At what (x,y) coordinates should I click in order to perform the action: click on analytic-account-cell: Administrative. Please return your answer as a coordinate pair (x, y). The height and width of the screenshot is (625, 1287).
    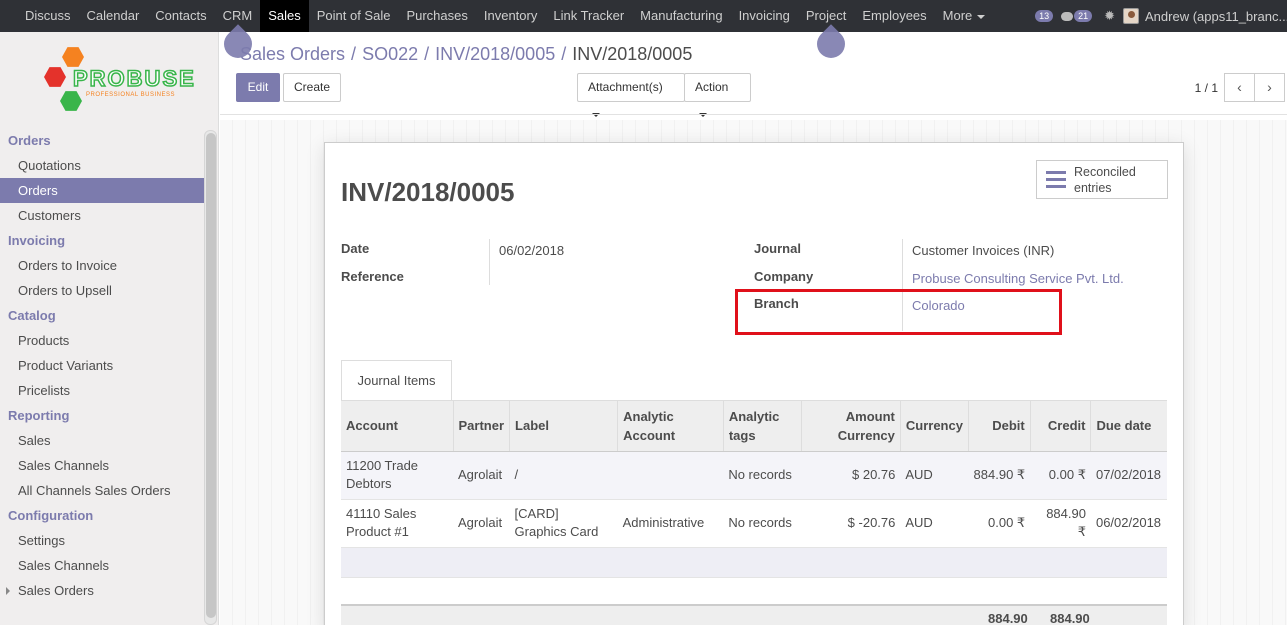
    Looking at the image, I should click on (670, 523).